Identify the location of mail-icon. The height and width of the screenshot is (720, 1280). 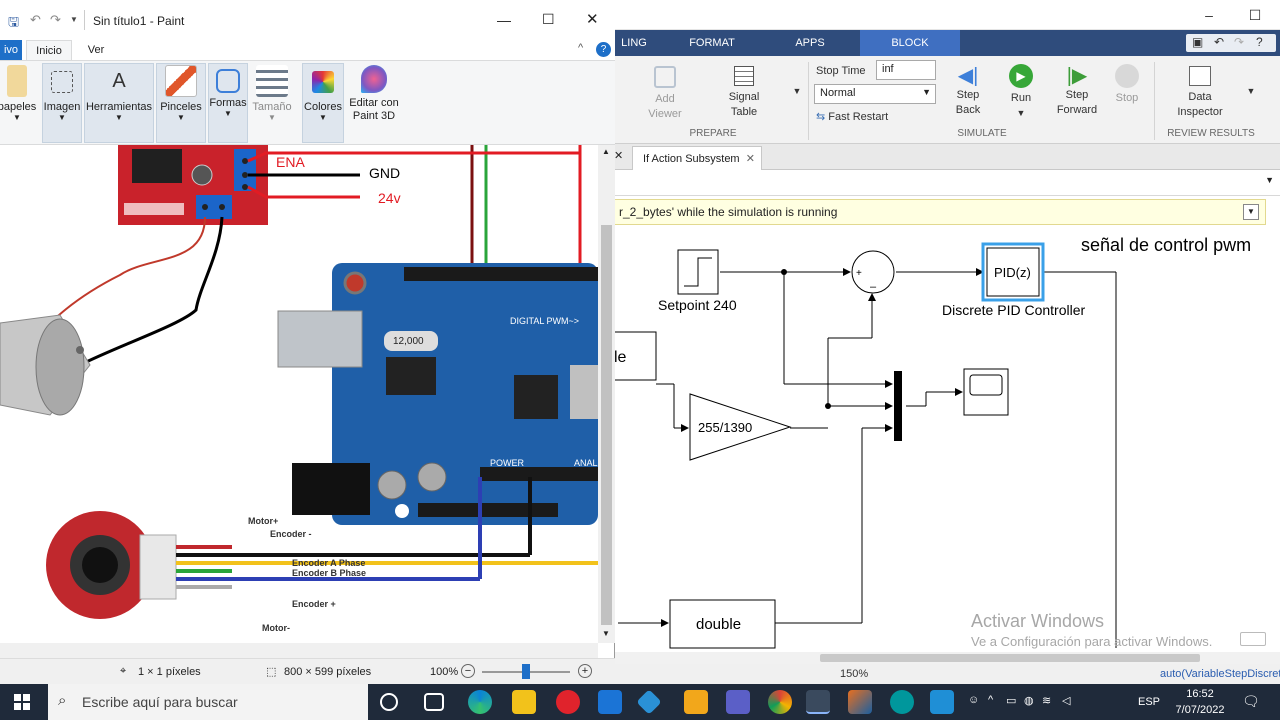
(610, 702).